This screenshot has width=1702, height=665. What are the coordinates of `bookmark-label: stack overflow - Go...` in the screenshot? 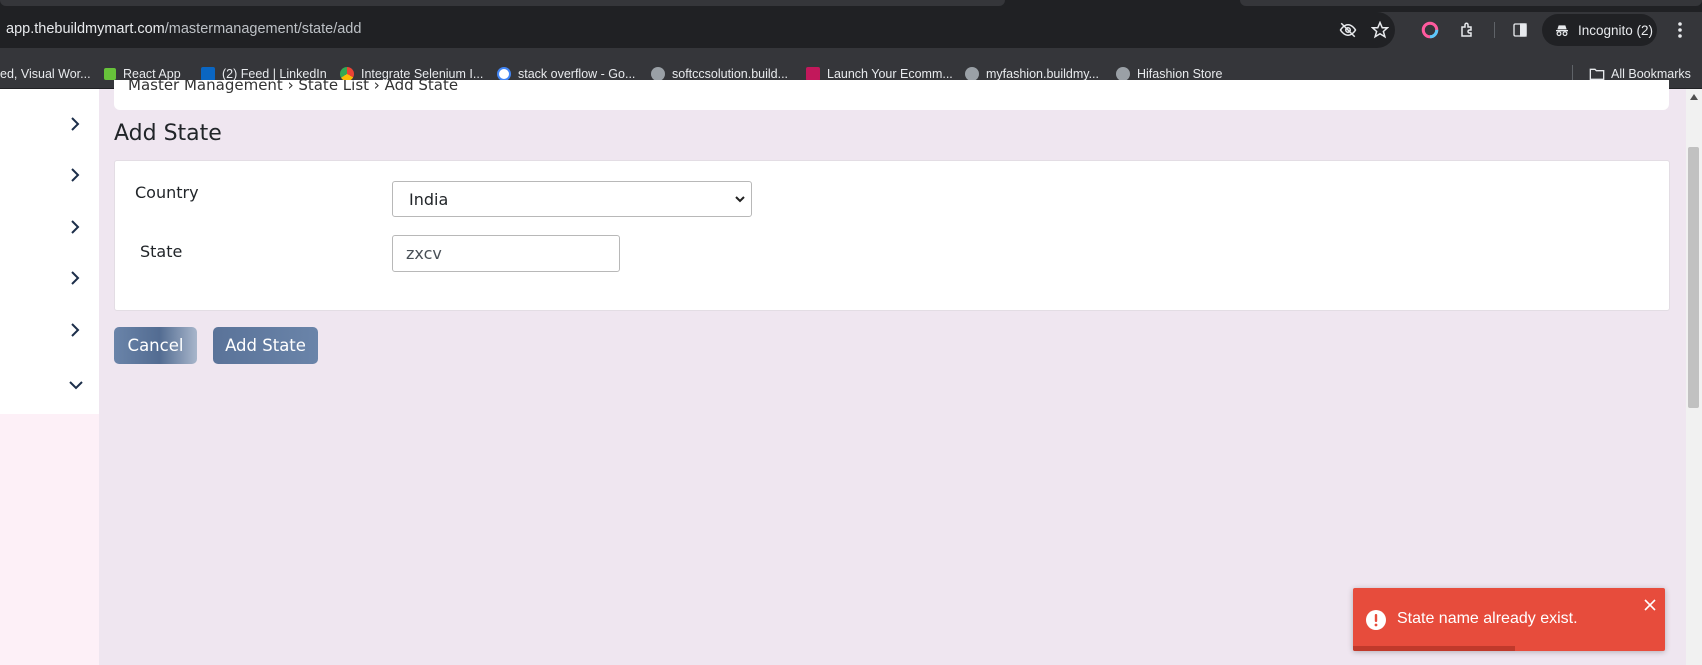 It's located at (577, 73).